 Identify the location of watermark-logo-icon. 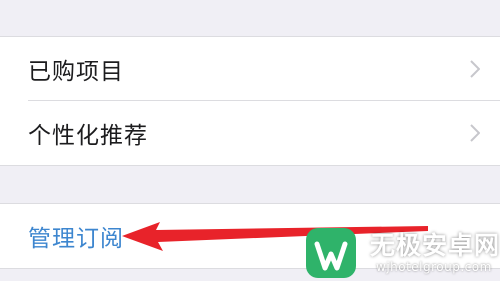
(331, 253).